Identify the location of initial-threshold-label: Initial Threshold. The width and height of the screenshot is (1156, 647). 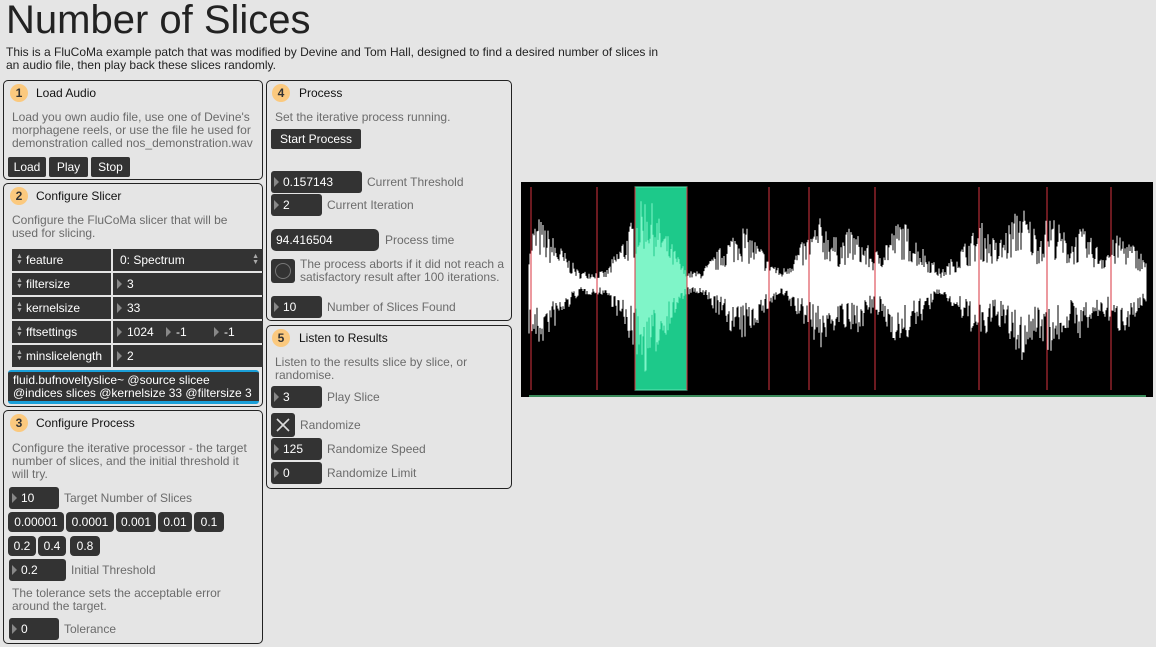
(113, 570).